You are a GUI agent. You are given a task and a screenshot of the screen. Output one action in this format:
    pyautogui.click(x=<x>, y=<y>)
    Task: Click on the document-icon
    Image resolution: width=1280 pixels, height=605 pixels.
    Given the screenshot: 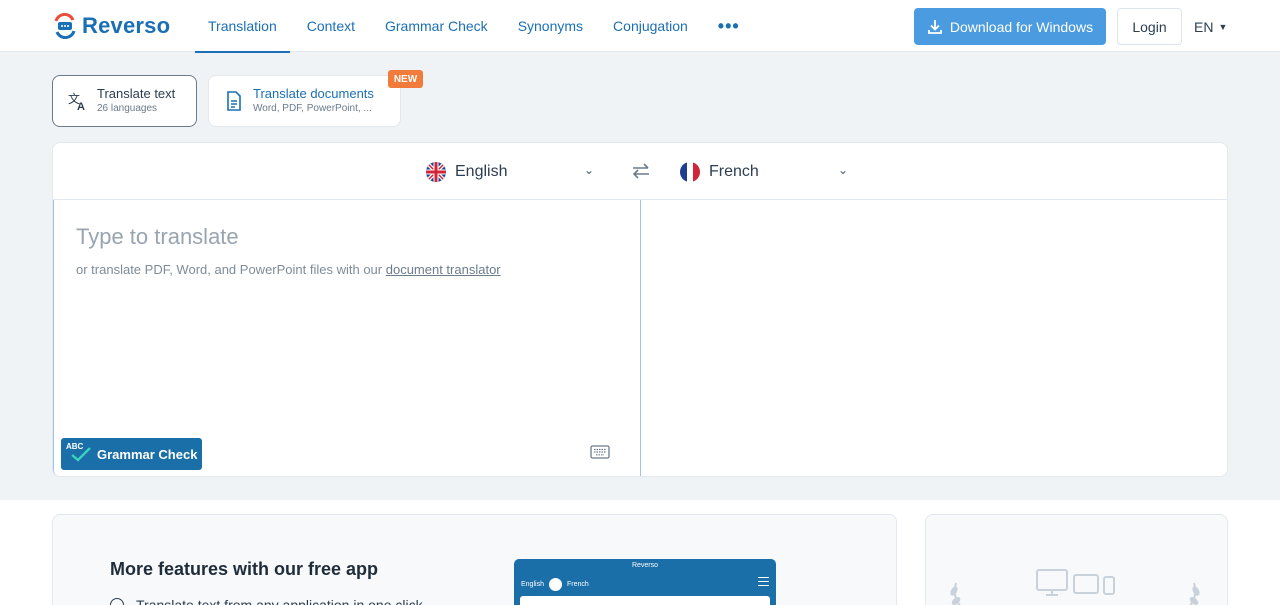 What is the action you would take?
    pyautogui.click(x=234, y=101)
    